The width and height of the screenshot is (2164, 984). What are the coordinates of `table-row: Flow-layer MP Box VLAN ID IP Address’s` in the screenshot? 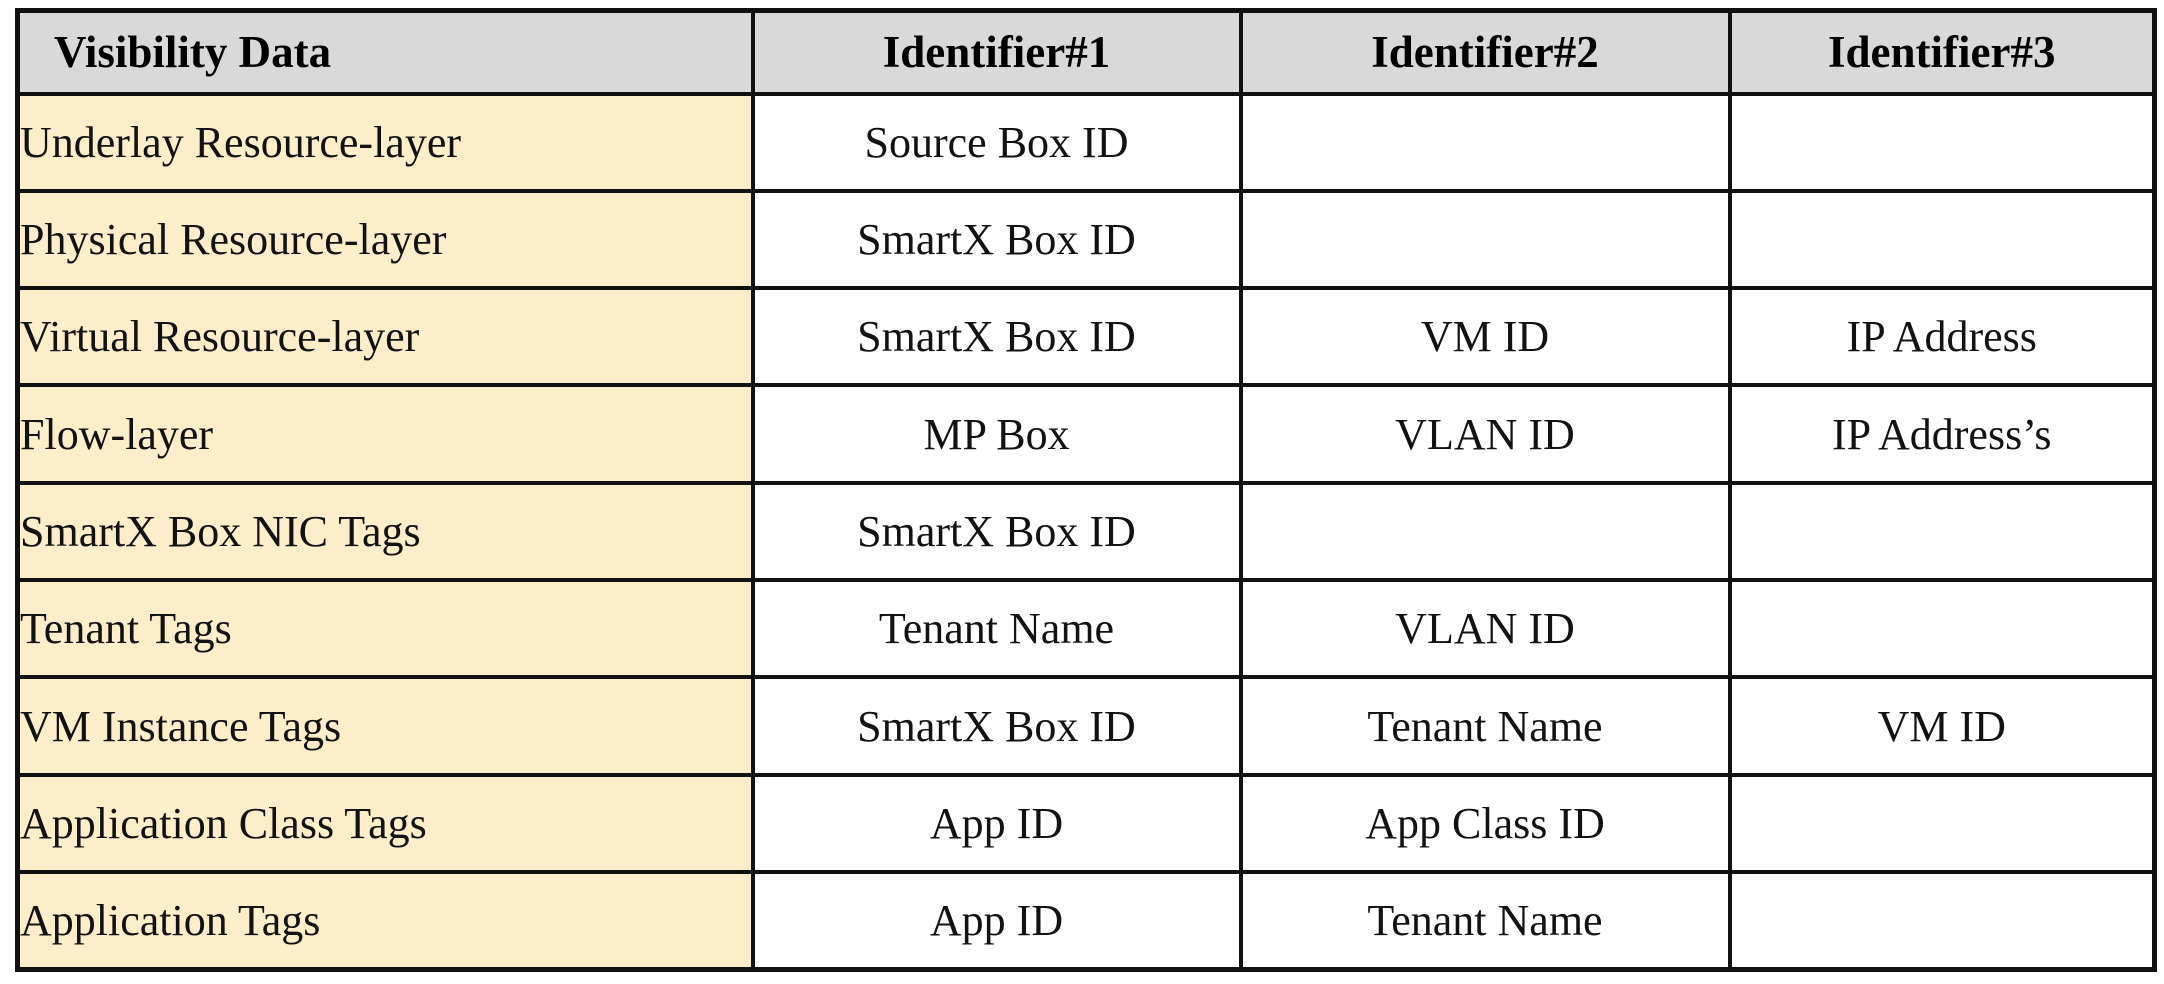 It's located at (1086, 434).